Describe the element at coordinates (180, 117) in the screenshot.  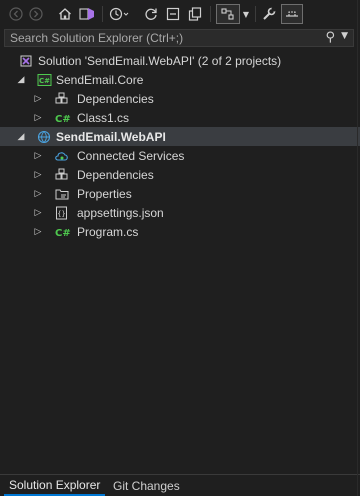
I see `tree-item-class1: ▷ C# Class1.cs` at that location.